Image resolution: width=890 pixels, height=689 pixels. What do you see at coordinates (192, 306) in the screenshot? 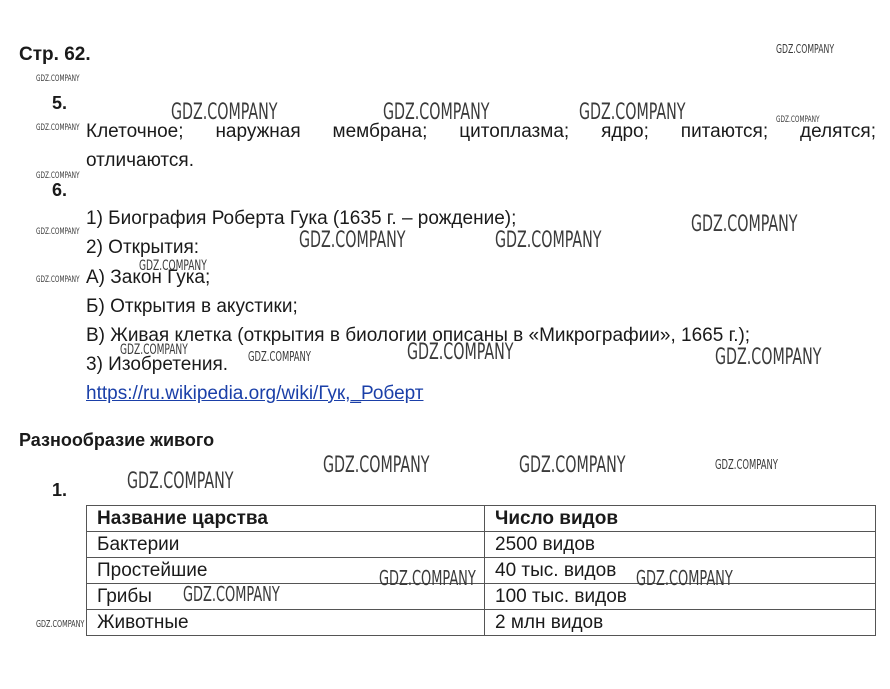
I see `task-6-line: Б) Открытия в акустики;` at bounding box center [192, 306].